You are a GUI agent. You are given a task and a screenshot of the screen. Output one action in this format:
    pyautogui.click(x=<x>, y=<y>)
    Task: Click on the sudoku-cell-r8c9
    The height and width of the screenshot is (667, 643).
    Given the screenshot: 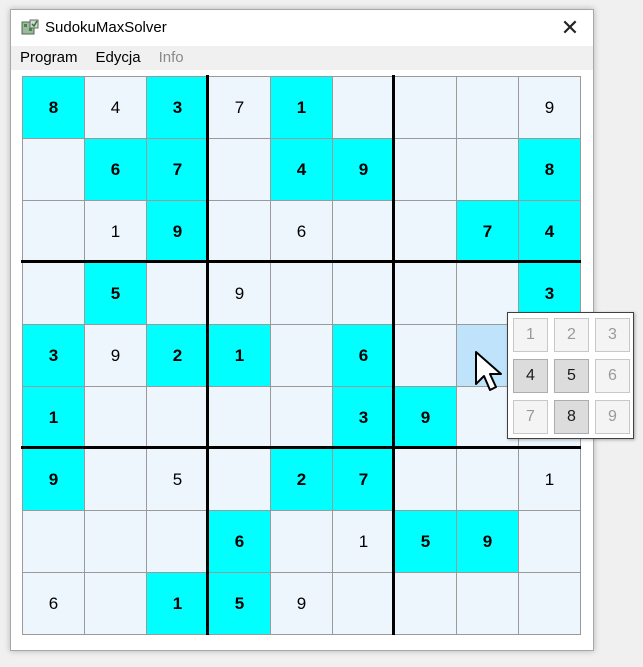 What is the action you would take?
    pyautogui.click(x=549, y=541)
    